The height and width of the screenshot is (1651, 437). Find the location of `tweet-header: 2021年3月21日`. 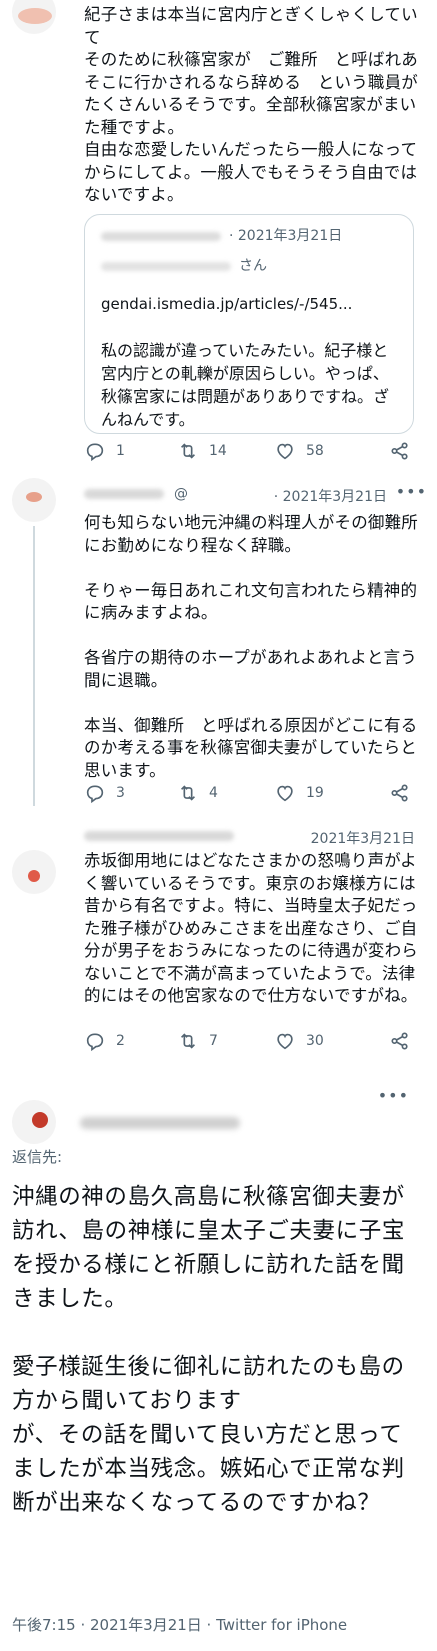

tweet-header: 2021年3月21日 is located at coordinates (255, 838).